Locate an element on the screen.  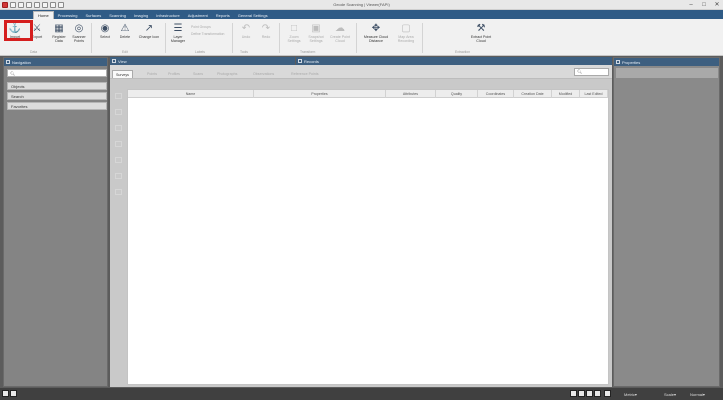
measure-icon: ✥ is located at coordinates (376, 28).